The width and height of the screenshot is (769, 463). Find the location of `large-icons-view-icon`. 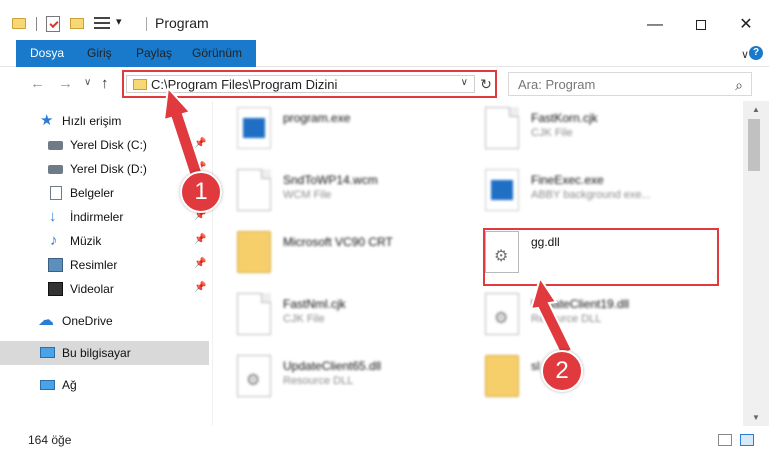

large-icons-view-icon is located at coordinates (747, 440).